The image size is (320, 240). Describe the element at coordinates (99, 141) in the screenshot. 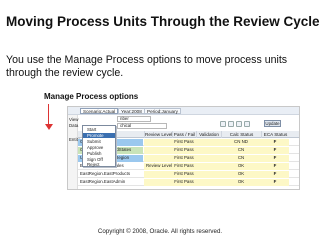

I see `menu-item-submit: Submit` at that location.